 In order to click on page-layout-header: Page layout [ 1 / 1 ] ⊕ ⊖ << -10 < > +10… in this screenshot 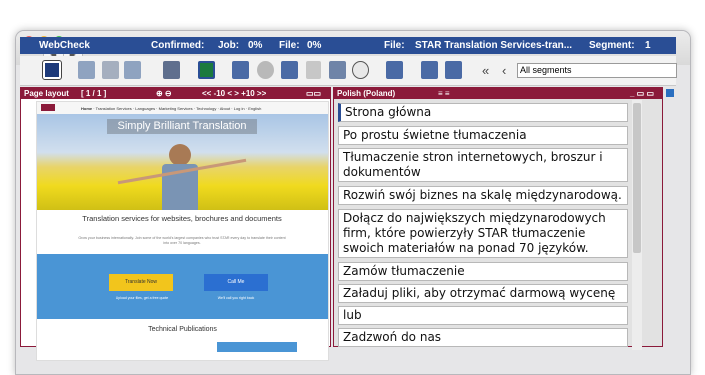, I will do `click(175, 93)`.